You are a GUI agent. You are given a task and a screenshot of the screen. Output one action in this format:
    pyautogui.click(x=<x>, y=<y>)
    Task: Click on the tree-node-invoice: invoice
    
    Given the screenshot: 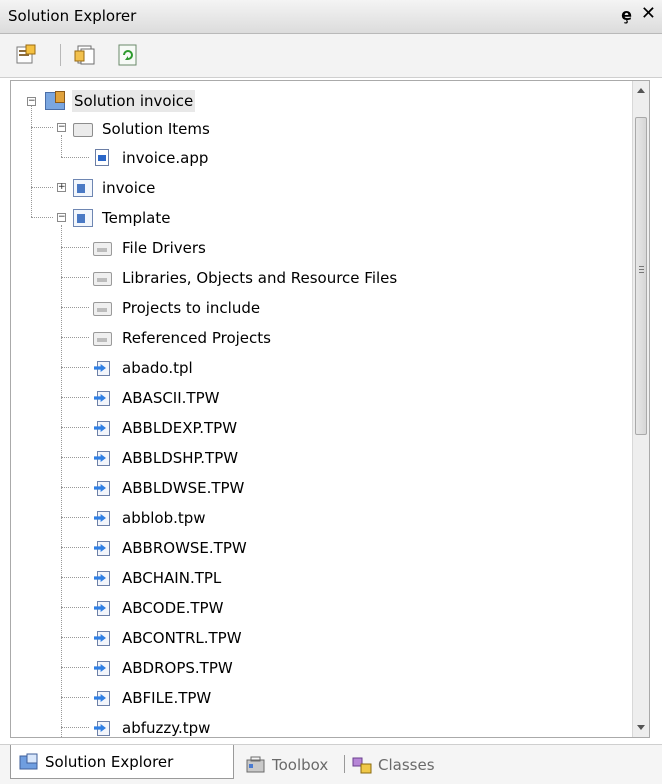 What is the action you would take?
    pyautogui.click(x=115, y=188)
    